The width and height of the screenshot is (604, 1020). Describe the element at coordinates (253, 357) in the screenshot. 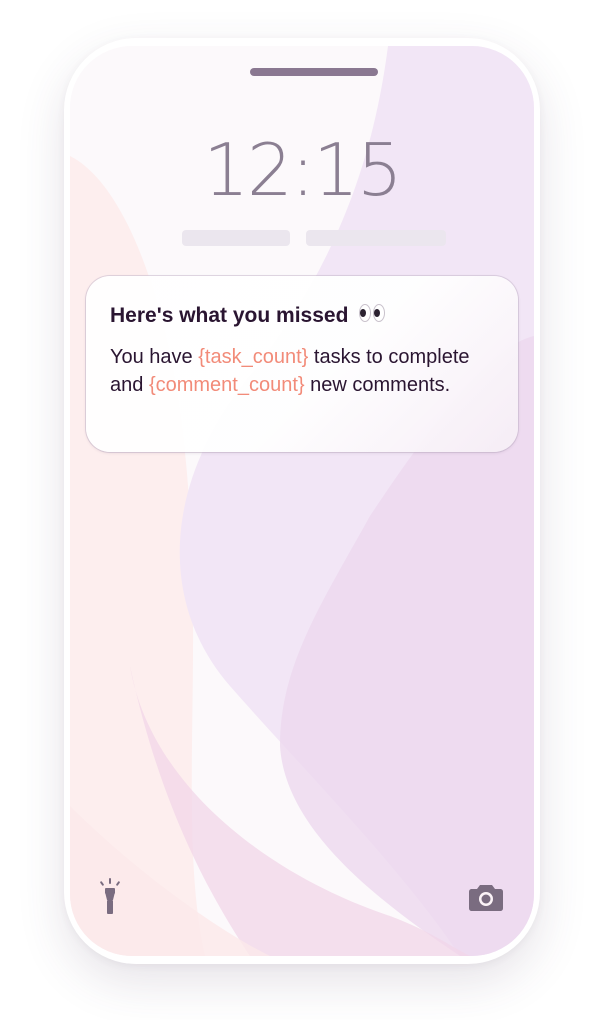

I see `task-count-variable: {task_count}` at that location.